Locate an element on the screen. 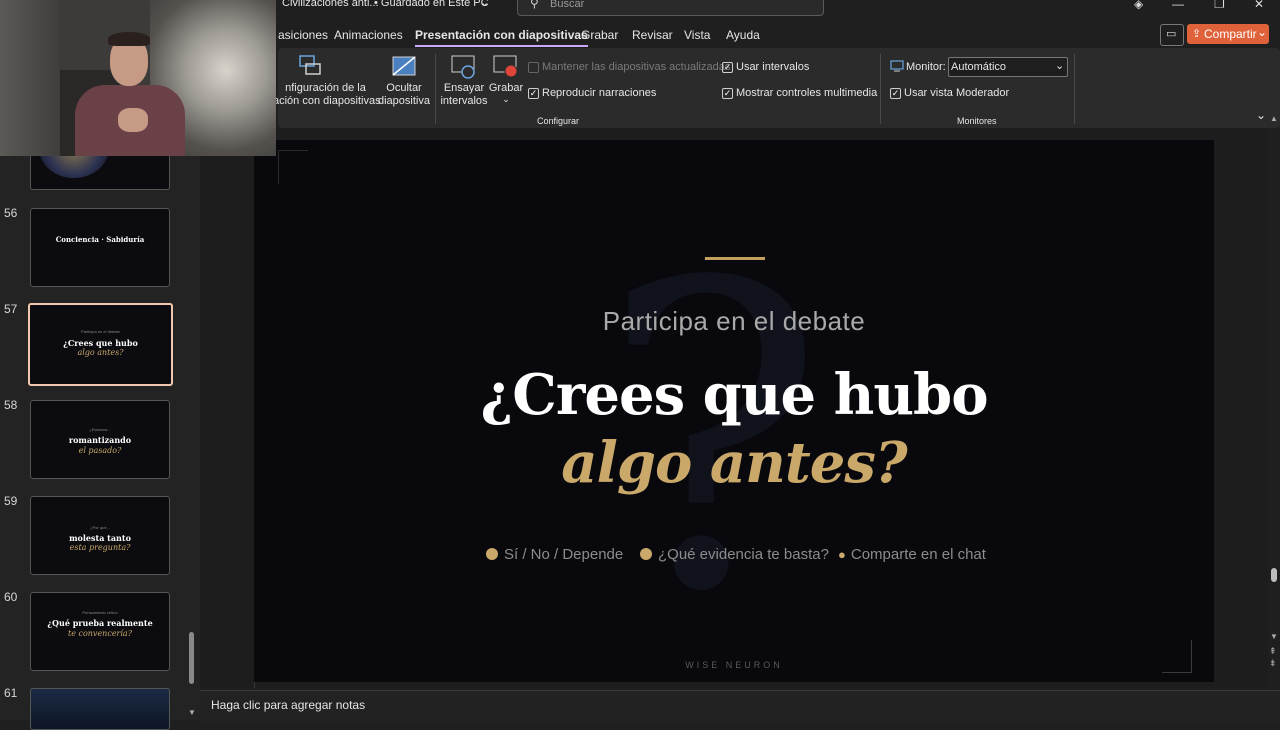 The height and width of the screenshot is (730, 1280). notes-pane: Haga clic para agregar notas is located at coordinates (740, 705).